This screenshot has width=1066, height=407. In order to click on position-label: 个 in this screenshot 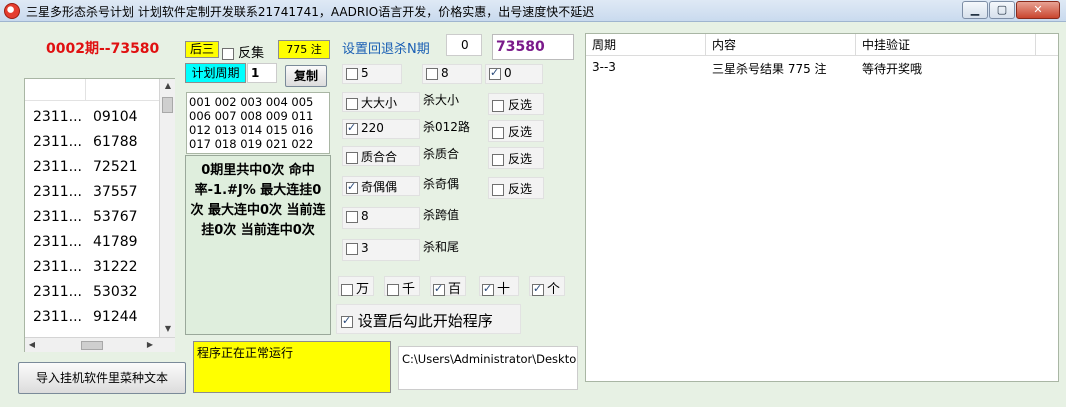, I will do `click(554, 289)`.